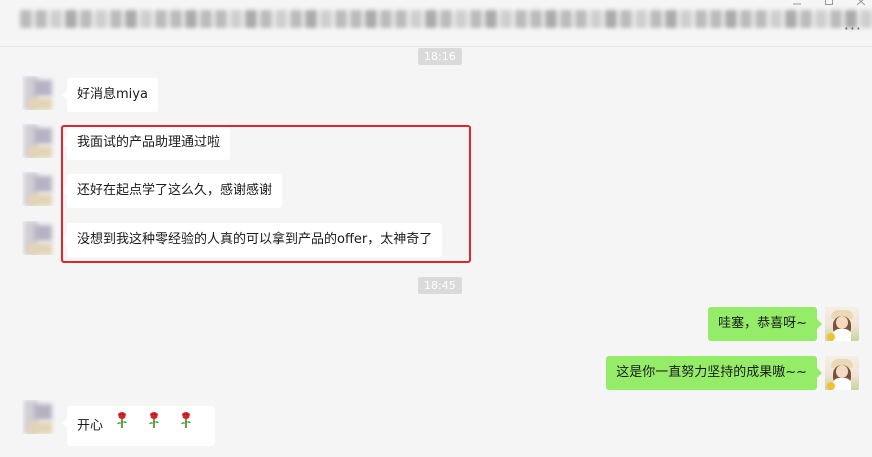 The height and width of the screenshot is (457, 872). What do you see at coordinates (861, 3) in the screenshot?
I see `close-icon` at bounding box center [861, 3].